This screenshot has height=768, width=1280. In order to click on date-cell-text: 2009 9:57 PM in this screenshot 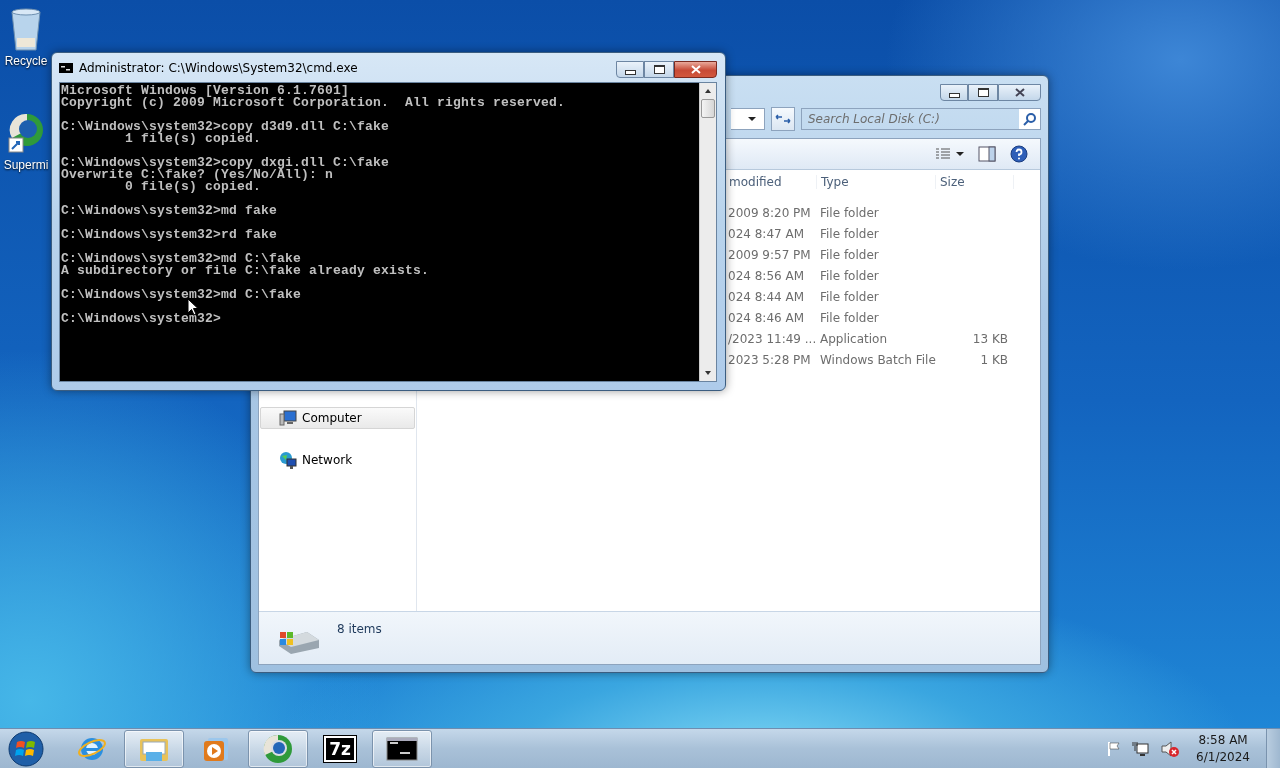, I will do `click(769, 254)`.